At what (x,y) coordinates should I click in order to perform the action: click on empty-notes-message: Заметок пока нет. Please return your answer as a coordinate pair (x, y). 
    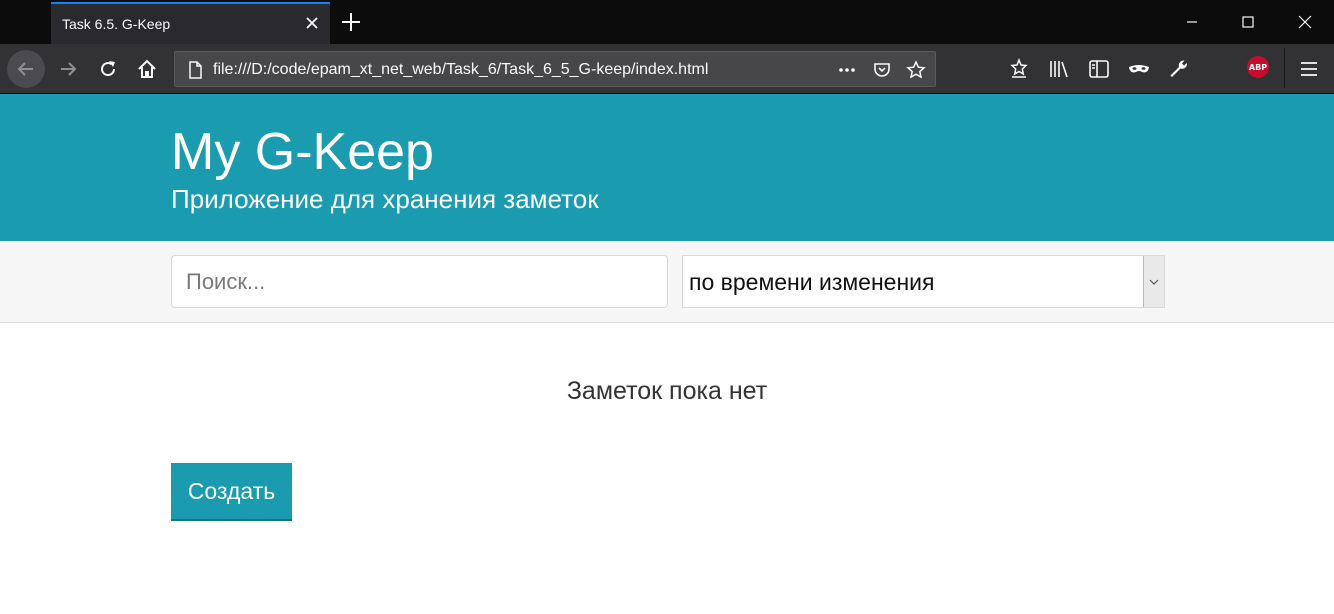
    Looking at the image, I should click on (667, 391).